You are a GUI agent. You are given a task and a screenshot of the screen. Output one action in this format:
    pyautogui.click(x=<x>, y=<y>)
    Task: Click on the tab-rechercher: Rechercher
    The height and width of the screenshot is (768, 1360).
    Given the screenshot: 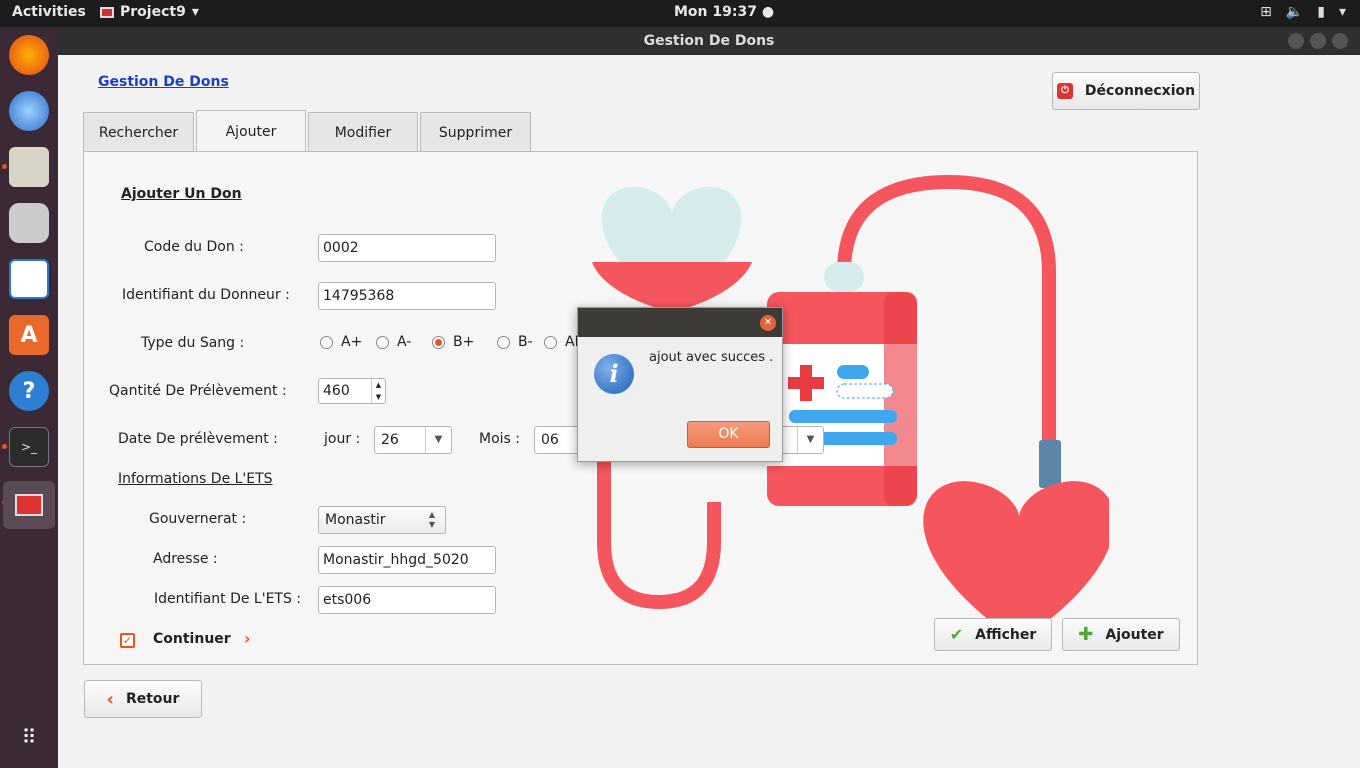 What is the action you would take?
    pyautogui.click(x=138, y=132)
    